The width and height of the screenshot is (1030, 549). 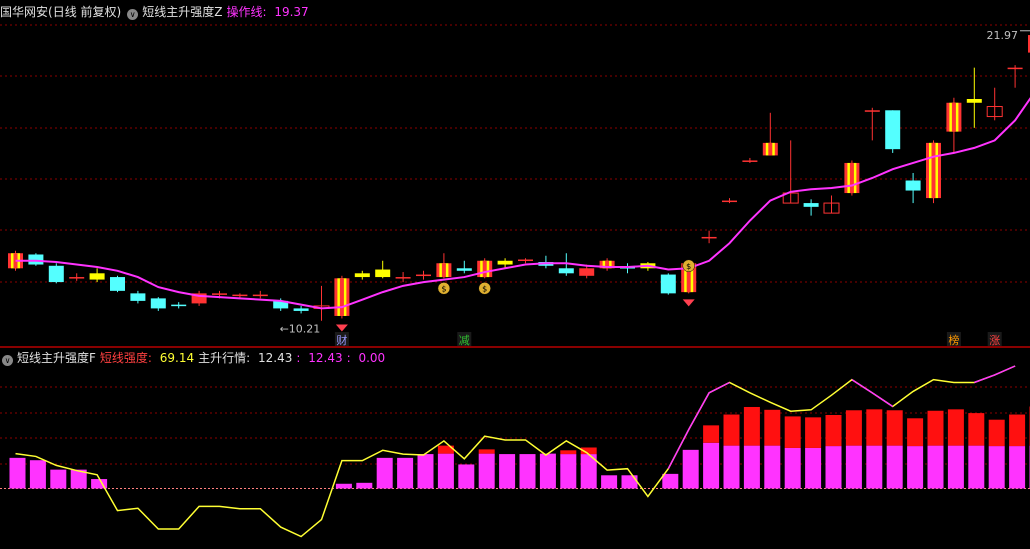 I want to click on event-marker-label: 财, so click(x=341, y=340).